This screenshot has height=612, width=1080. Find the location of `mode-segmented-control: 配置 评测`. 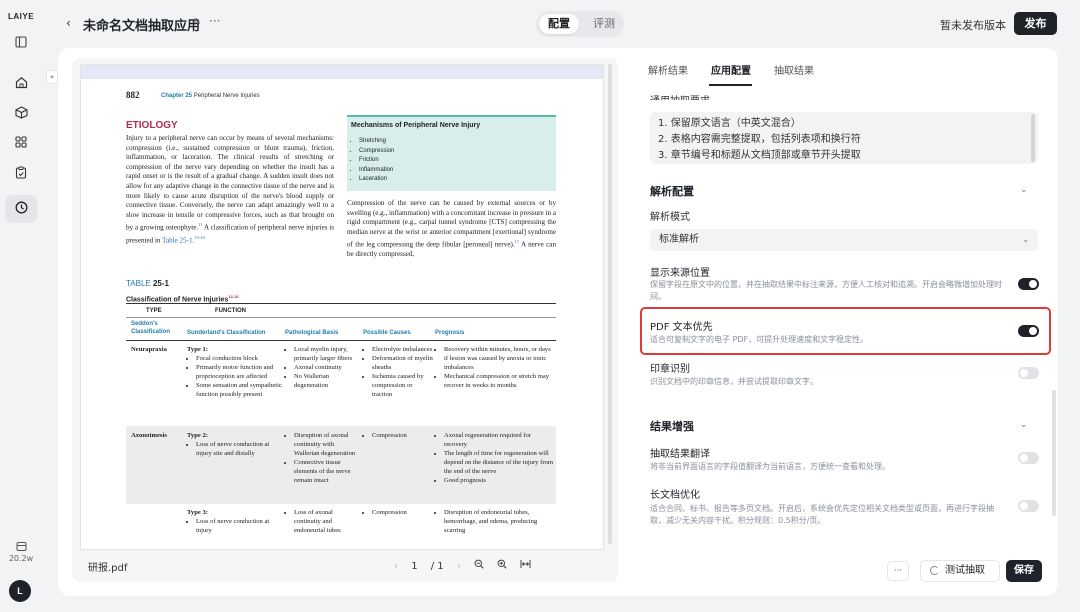

mode-segmented-control: 配置 评测 is located at coordinates (580, 24).